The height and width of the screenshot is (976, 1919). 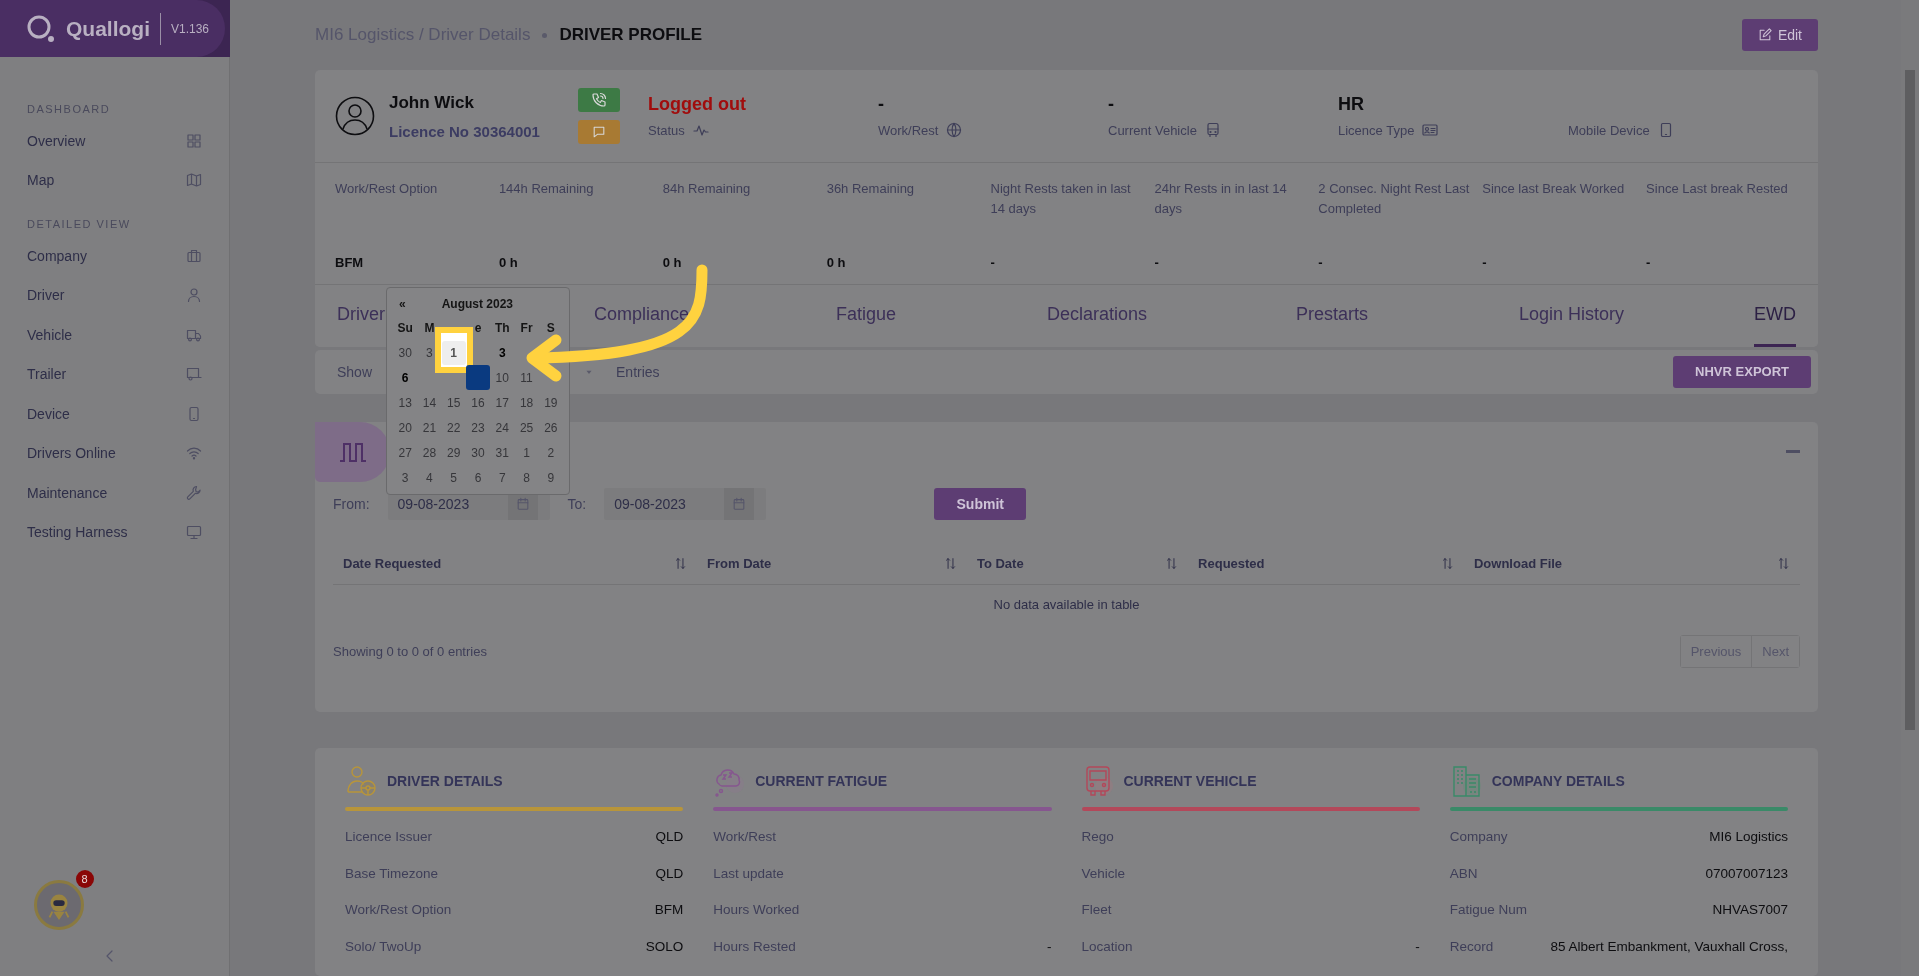 I want to click on version-label: V1.136, so click(x=185, y=28).